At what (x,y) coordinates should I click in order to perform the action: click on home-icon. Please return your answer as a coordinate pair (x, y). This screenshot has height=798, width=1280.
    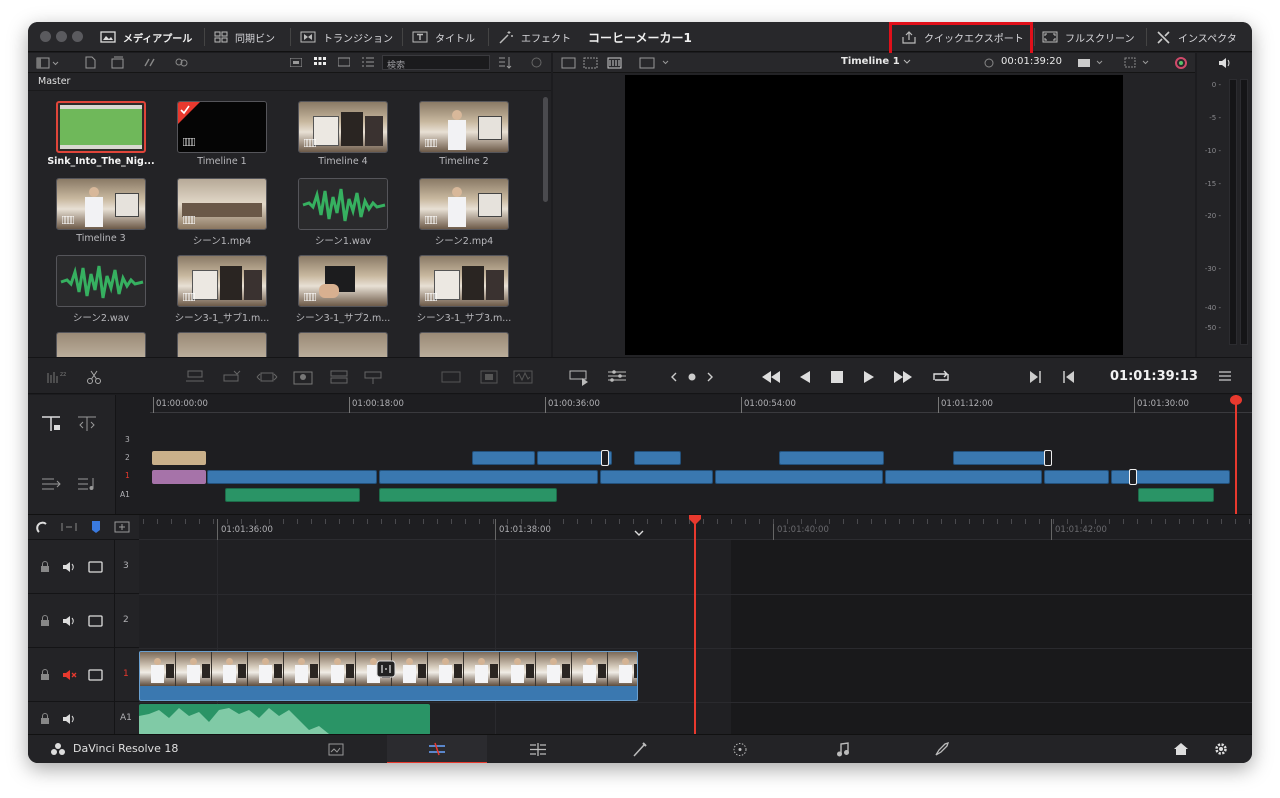
    Looking at the image, I should click on (1181, 749).